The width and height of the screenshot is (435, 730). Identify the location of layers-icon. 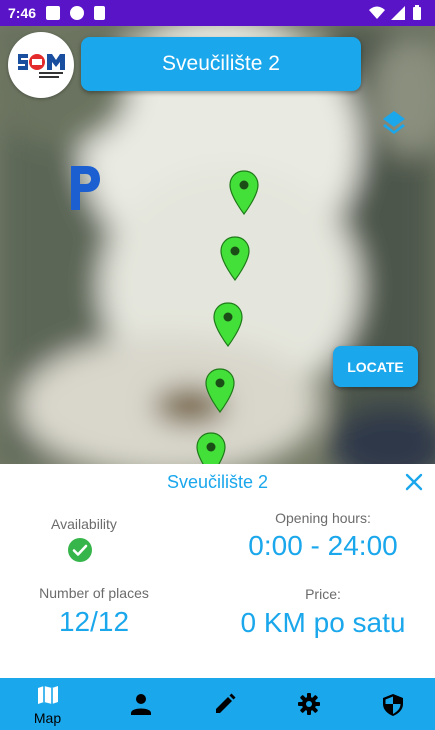
(394, 124).